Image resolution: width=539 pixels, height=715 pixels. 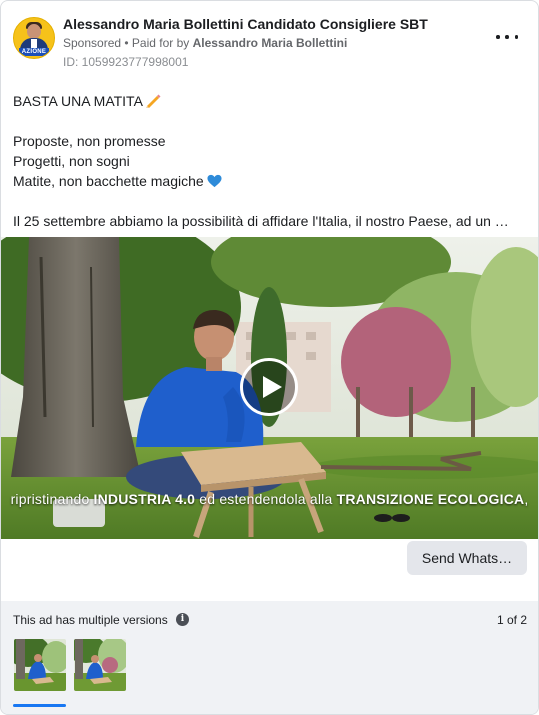 What do you see at coordinates (52, 499) in the screenshot?
I see `subtitle-text: ripristinando` at bounding box center [52, 499].